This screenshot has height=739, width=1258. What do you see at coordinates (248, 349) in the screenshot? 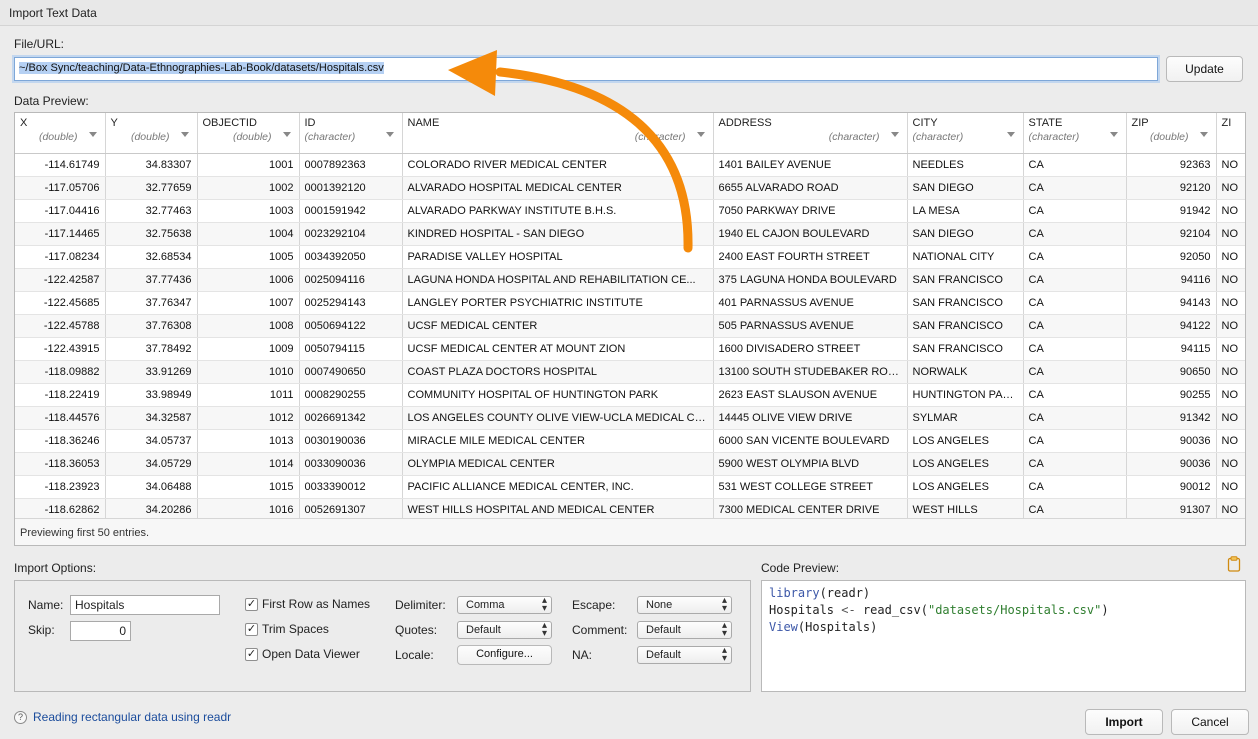
I see `table-cell: 1009` at bounding box center [248, 349].